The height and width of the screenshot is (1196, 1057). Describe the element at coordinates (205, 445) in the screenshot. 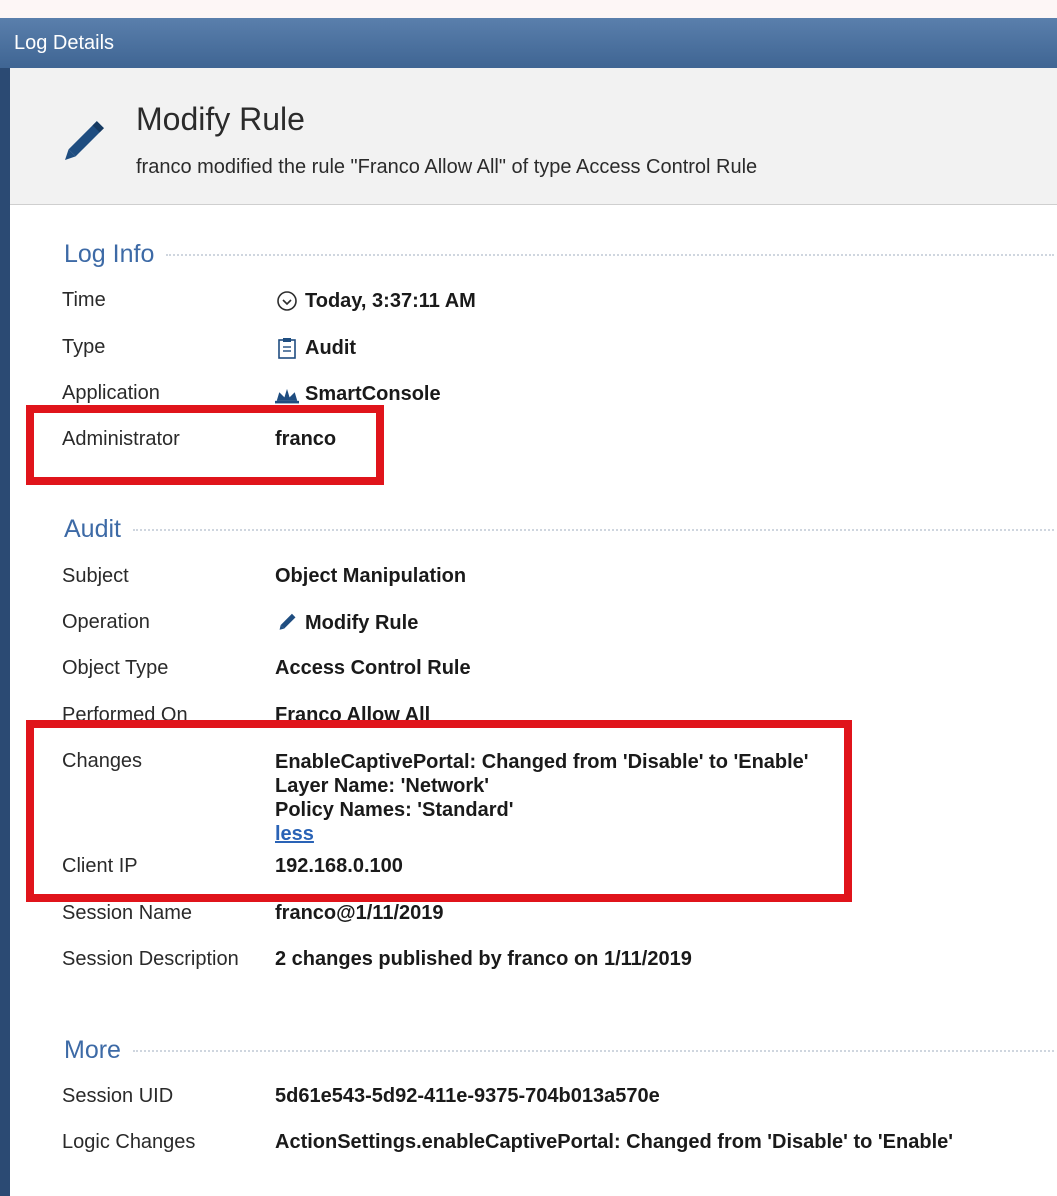

I see `highlight-box-administrator` at that location.